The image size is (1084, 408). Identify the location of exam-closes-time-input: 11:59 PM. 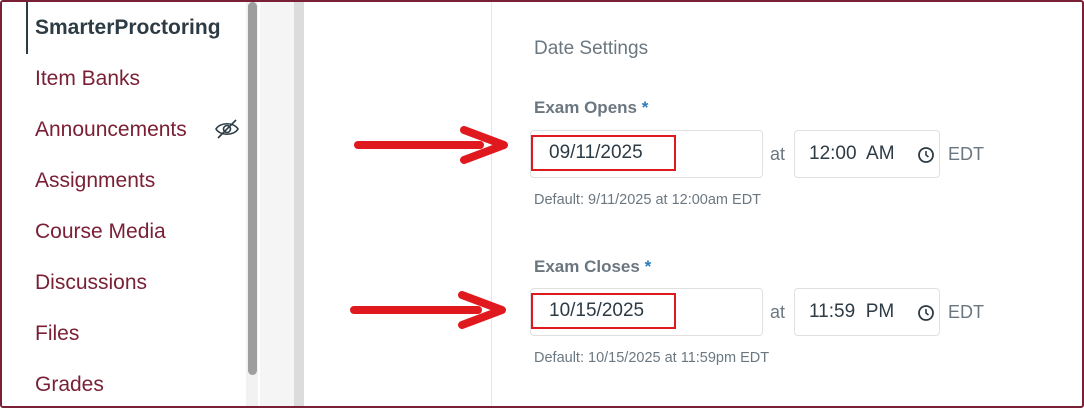
(867, 312).